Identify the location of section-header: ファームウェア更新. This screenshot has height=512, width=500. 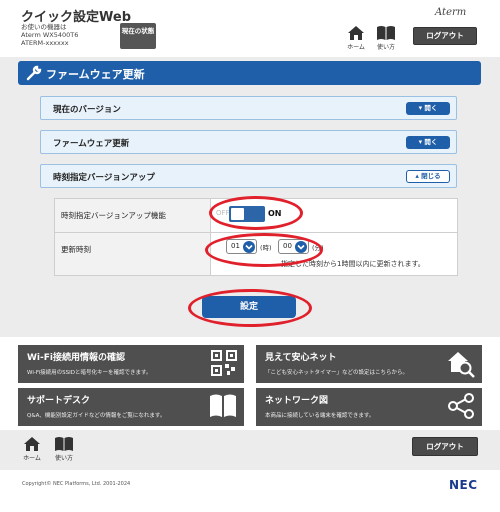
(249, 73).